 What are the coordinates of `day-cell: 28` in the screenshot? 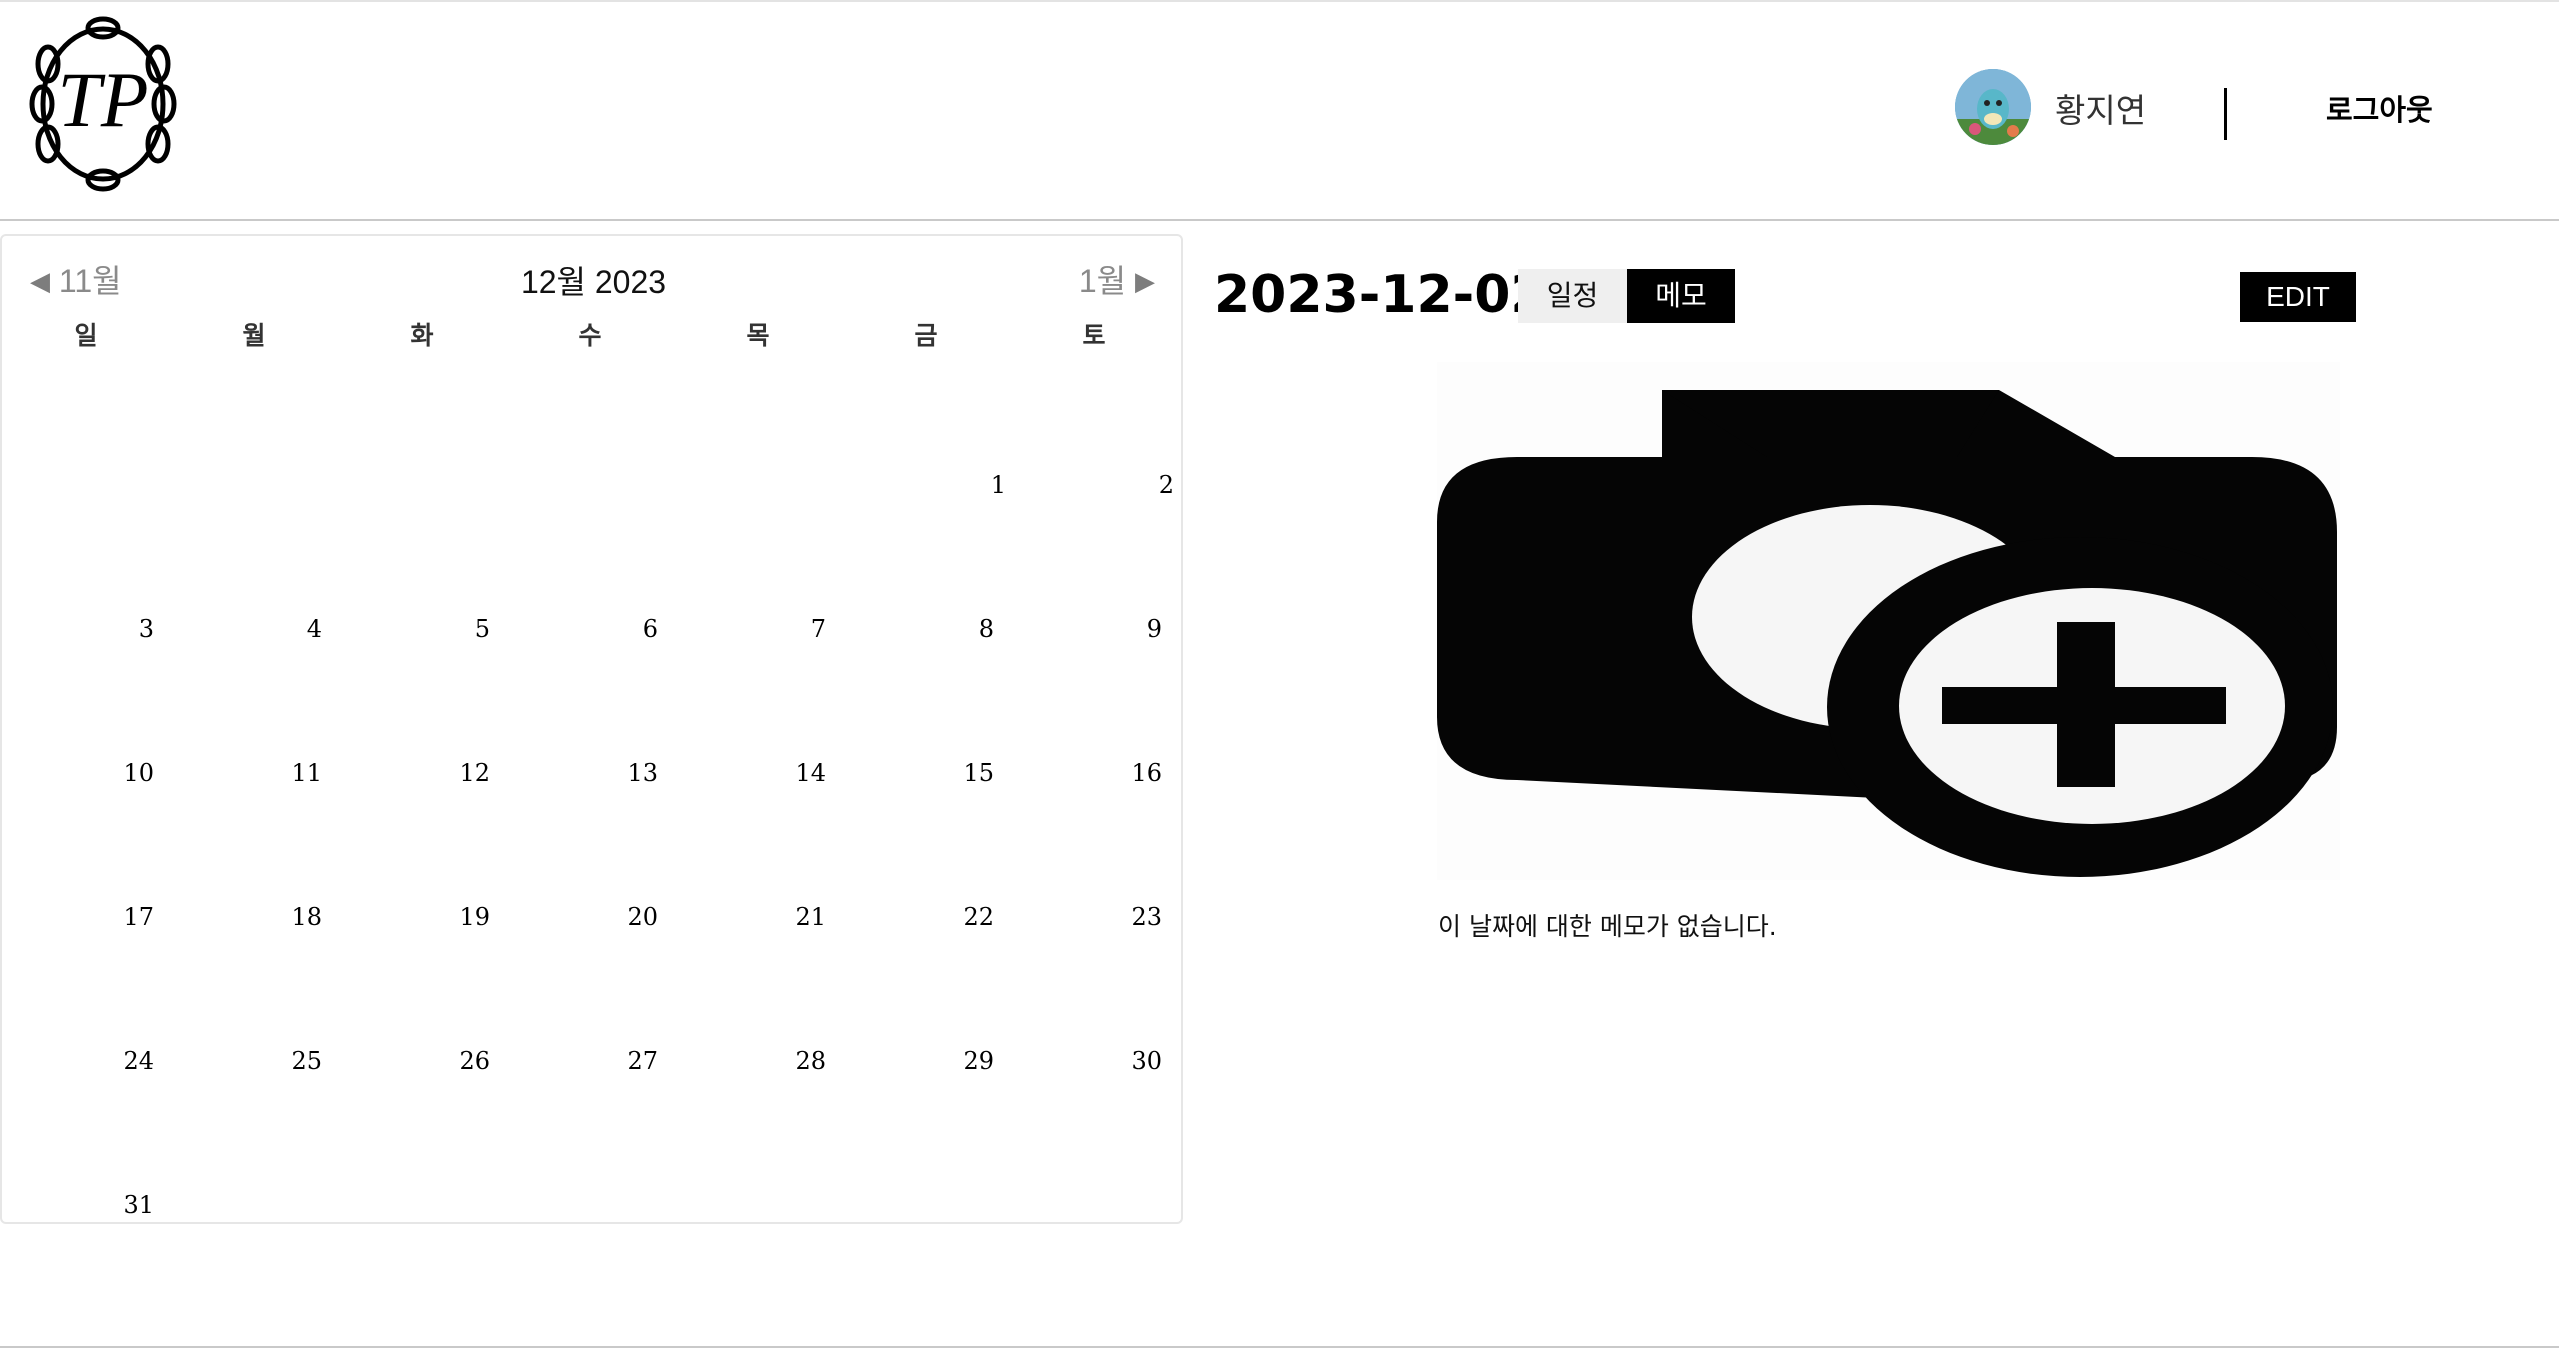 It's located at (742, 1061).